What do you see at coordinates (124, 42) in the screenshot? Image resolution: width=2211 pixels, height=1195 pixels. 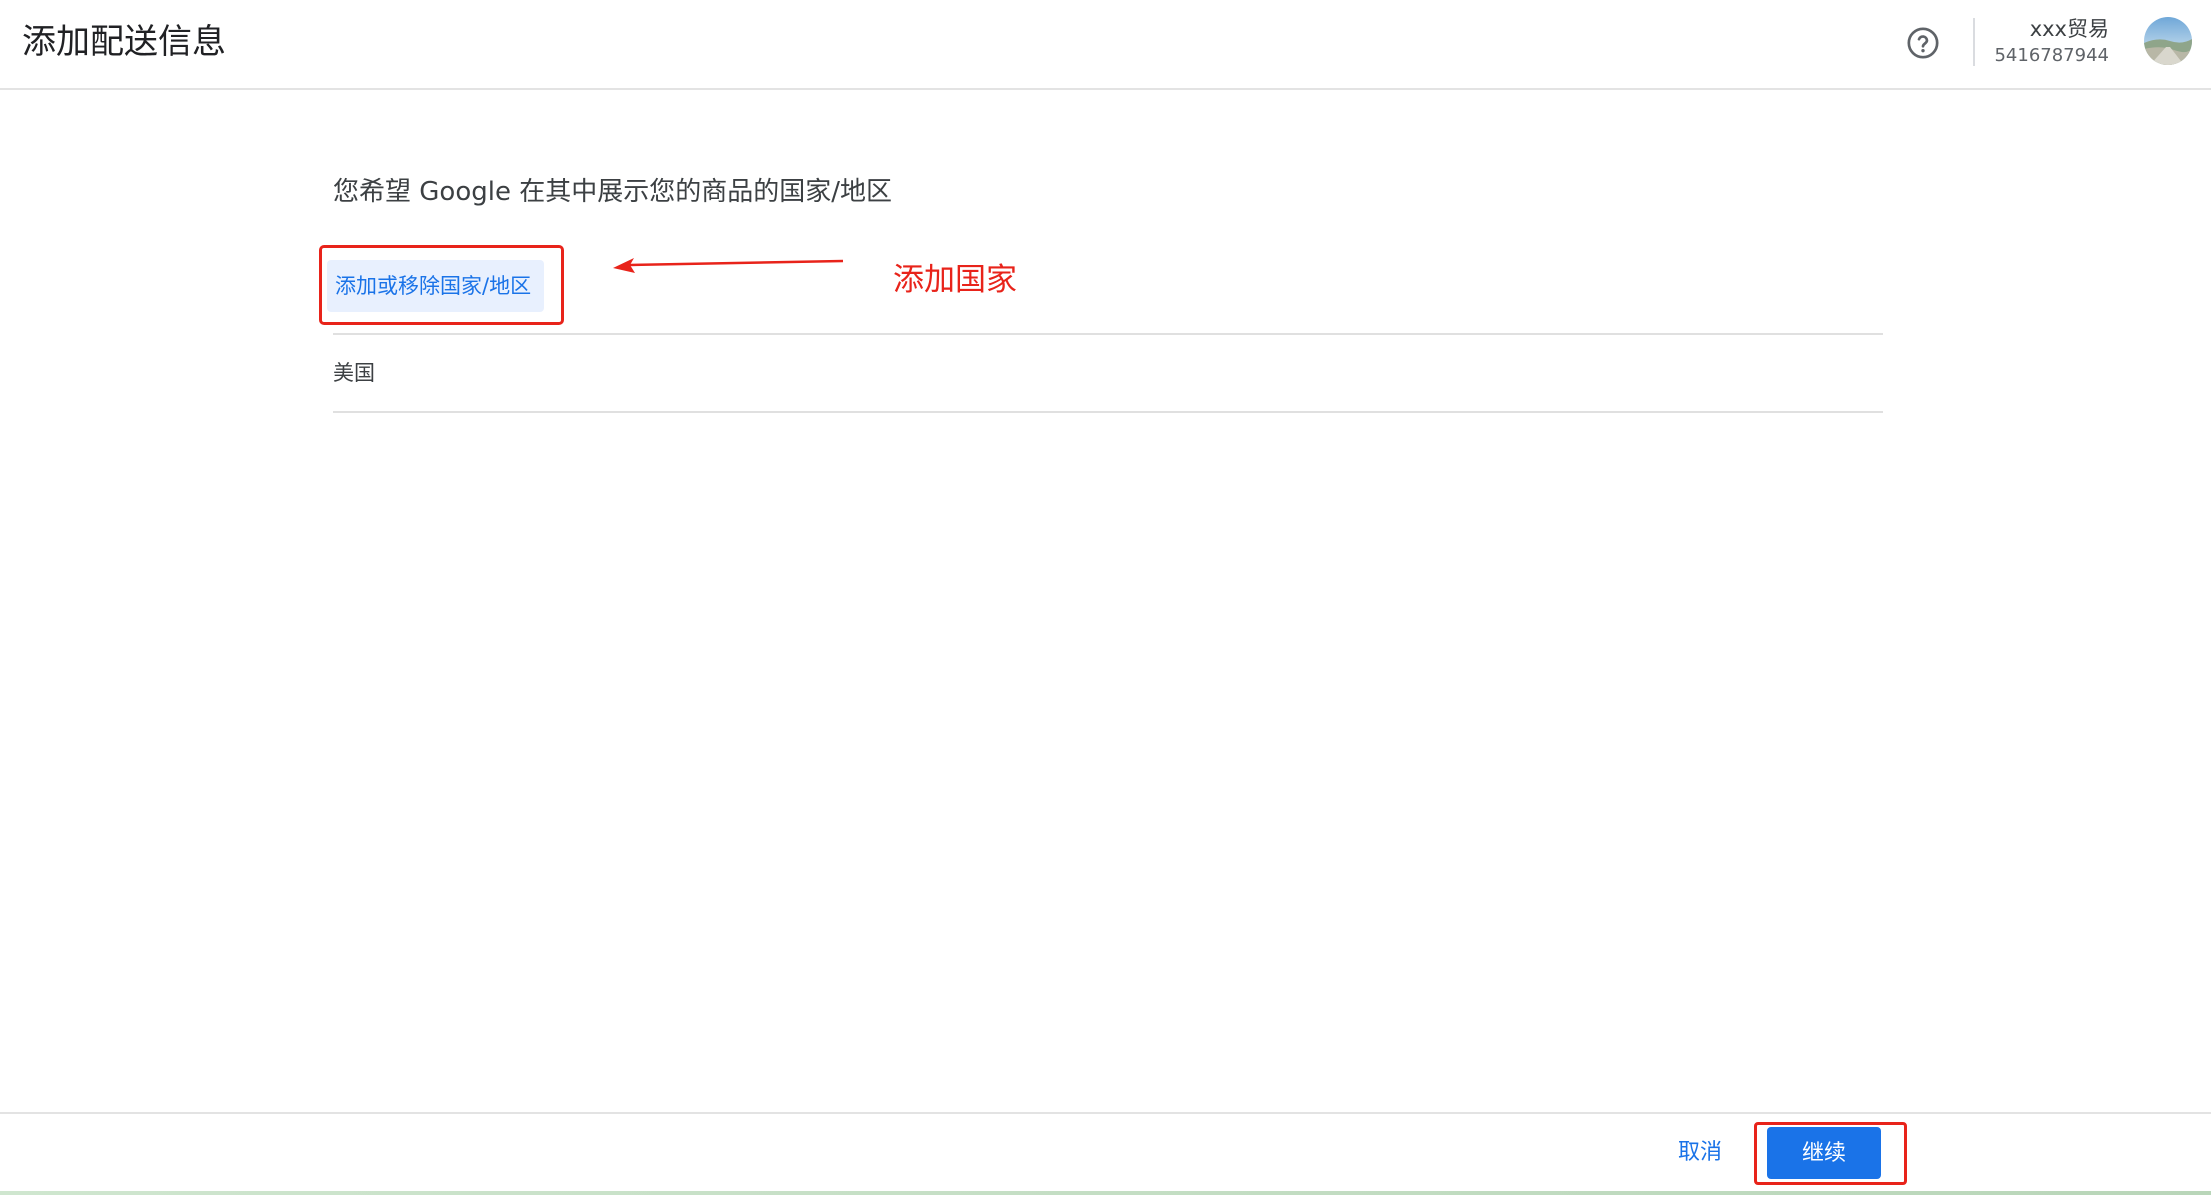 I see `page-title: 添加配送信息` at bounding box center [124, 42].